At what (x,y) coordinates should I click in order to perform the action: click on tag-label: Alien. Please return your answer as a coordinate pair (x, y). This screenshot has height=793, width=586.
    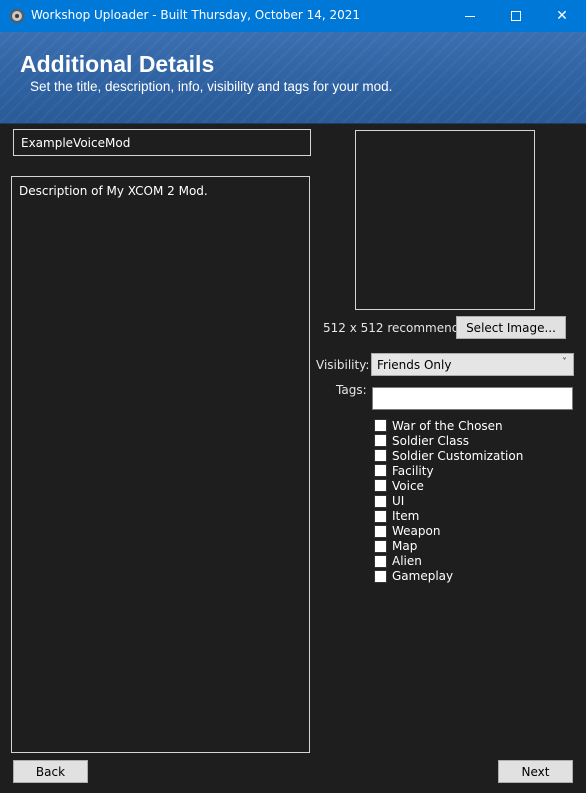
    Looking at the image, I should click on (407, 561).